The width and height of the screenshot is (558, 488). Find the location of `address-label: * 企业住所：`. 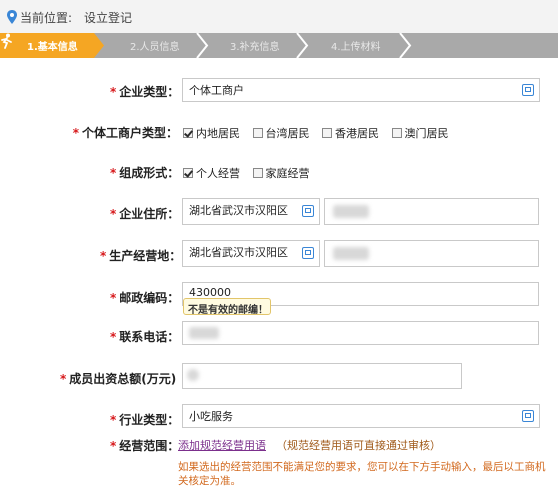

address-label: * 企业住所： is located at coordinates (145, 214).